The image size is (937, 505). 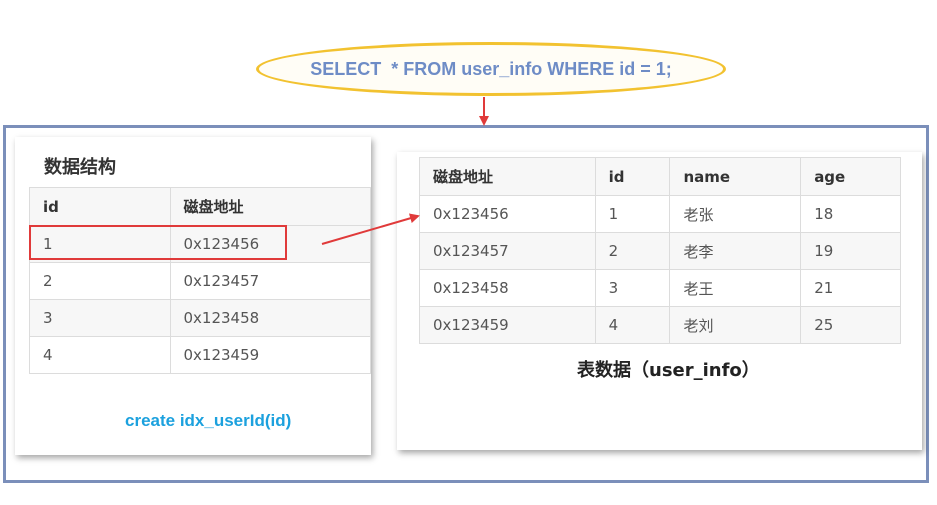 I want to click on table-cell: 老刘, so click(x=735, y=325).